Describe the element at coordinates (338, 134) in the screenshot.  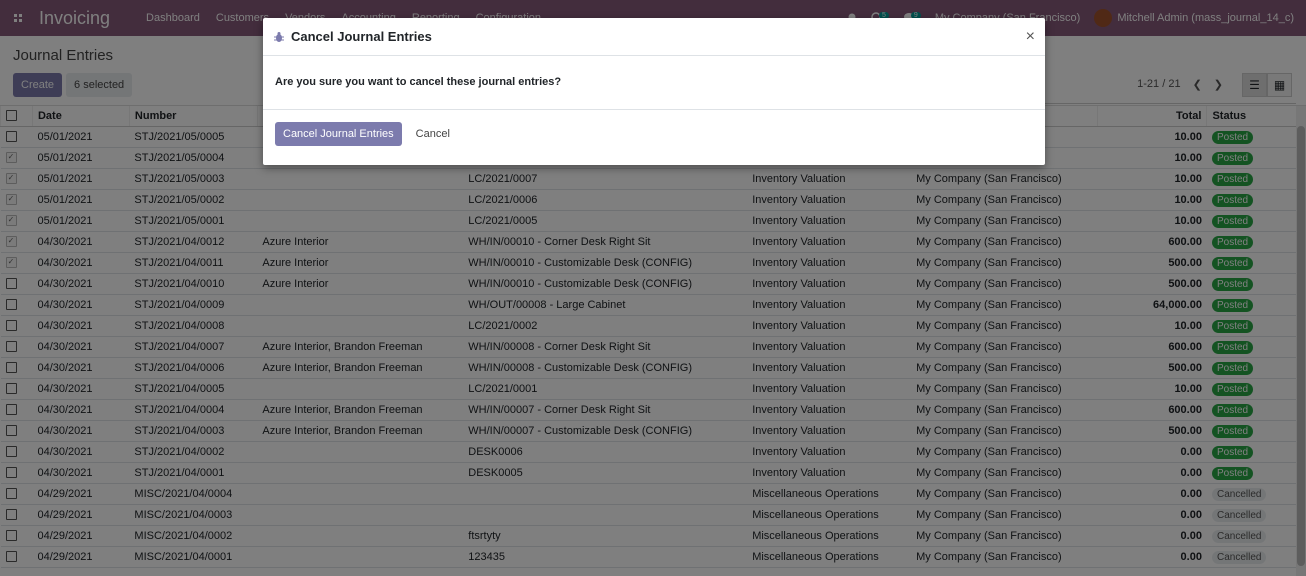
I see `confirm-cancel-entries-button: Cancel Journal Entries` at that location.